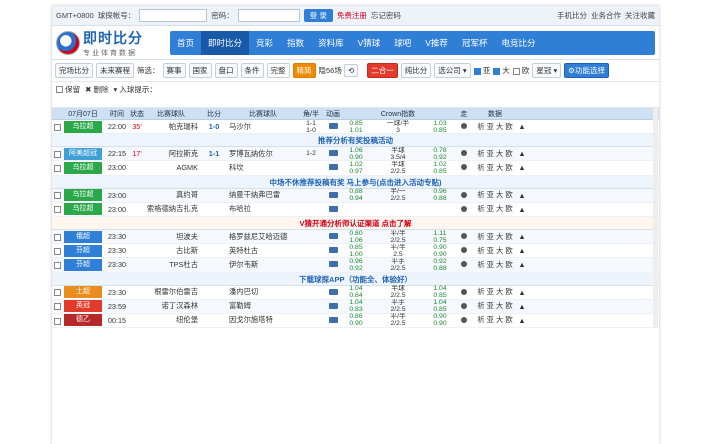 This screenshot has width=708, height=444. Describe the element at coordinates (355, 279) in the screenshot. I see `promo-banner: 下载球探APP（功能全、体验好）` at that location.